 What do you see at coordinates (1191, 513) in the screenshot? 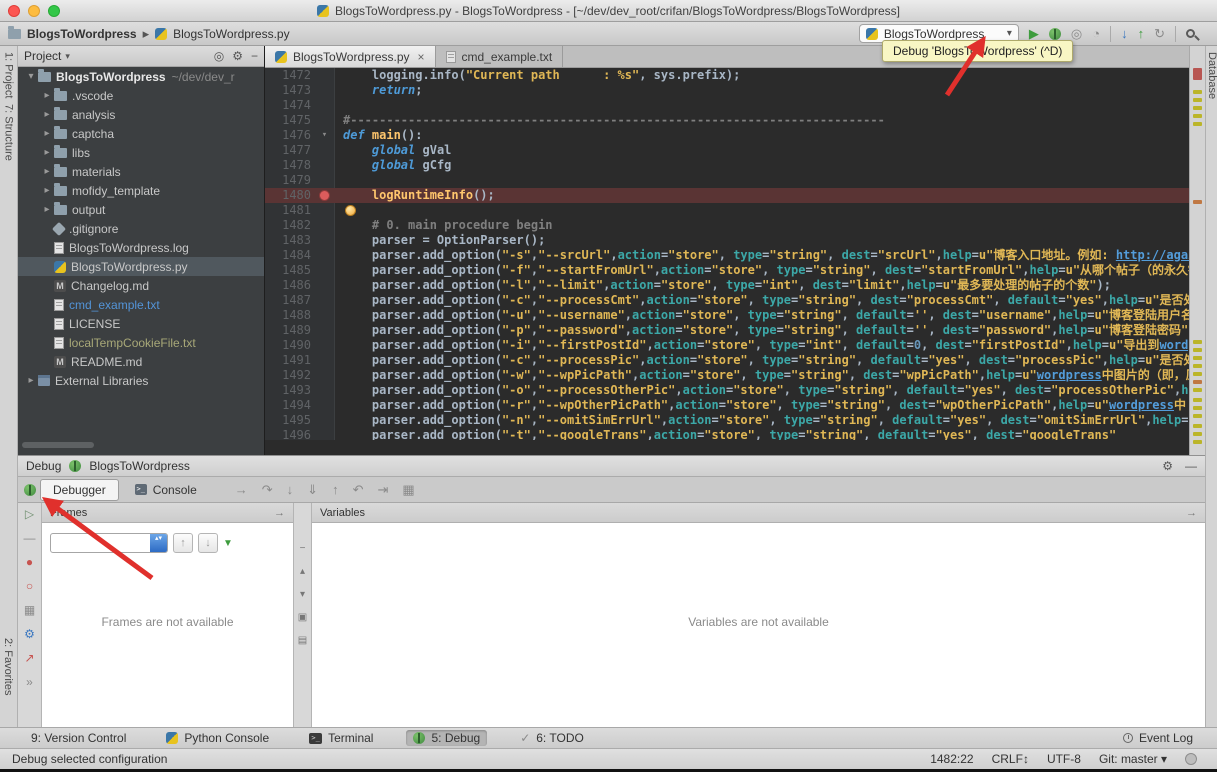
I see `variables-header-arrow-icon: →` at bounding box center [1191, 513].